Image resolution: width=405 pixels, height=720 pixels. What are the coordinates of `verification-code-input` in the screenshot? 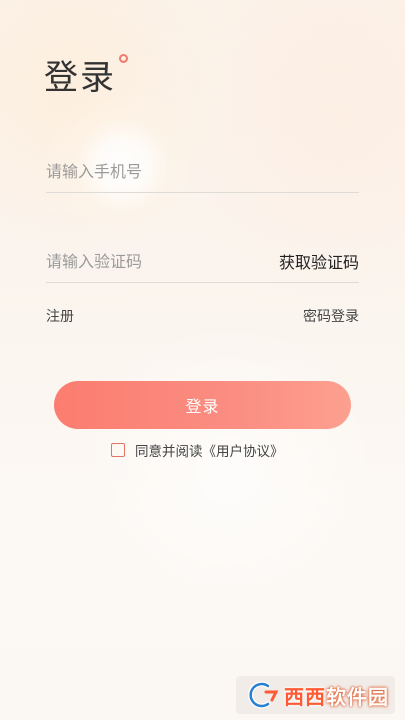 It's located at (146, 261).